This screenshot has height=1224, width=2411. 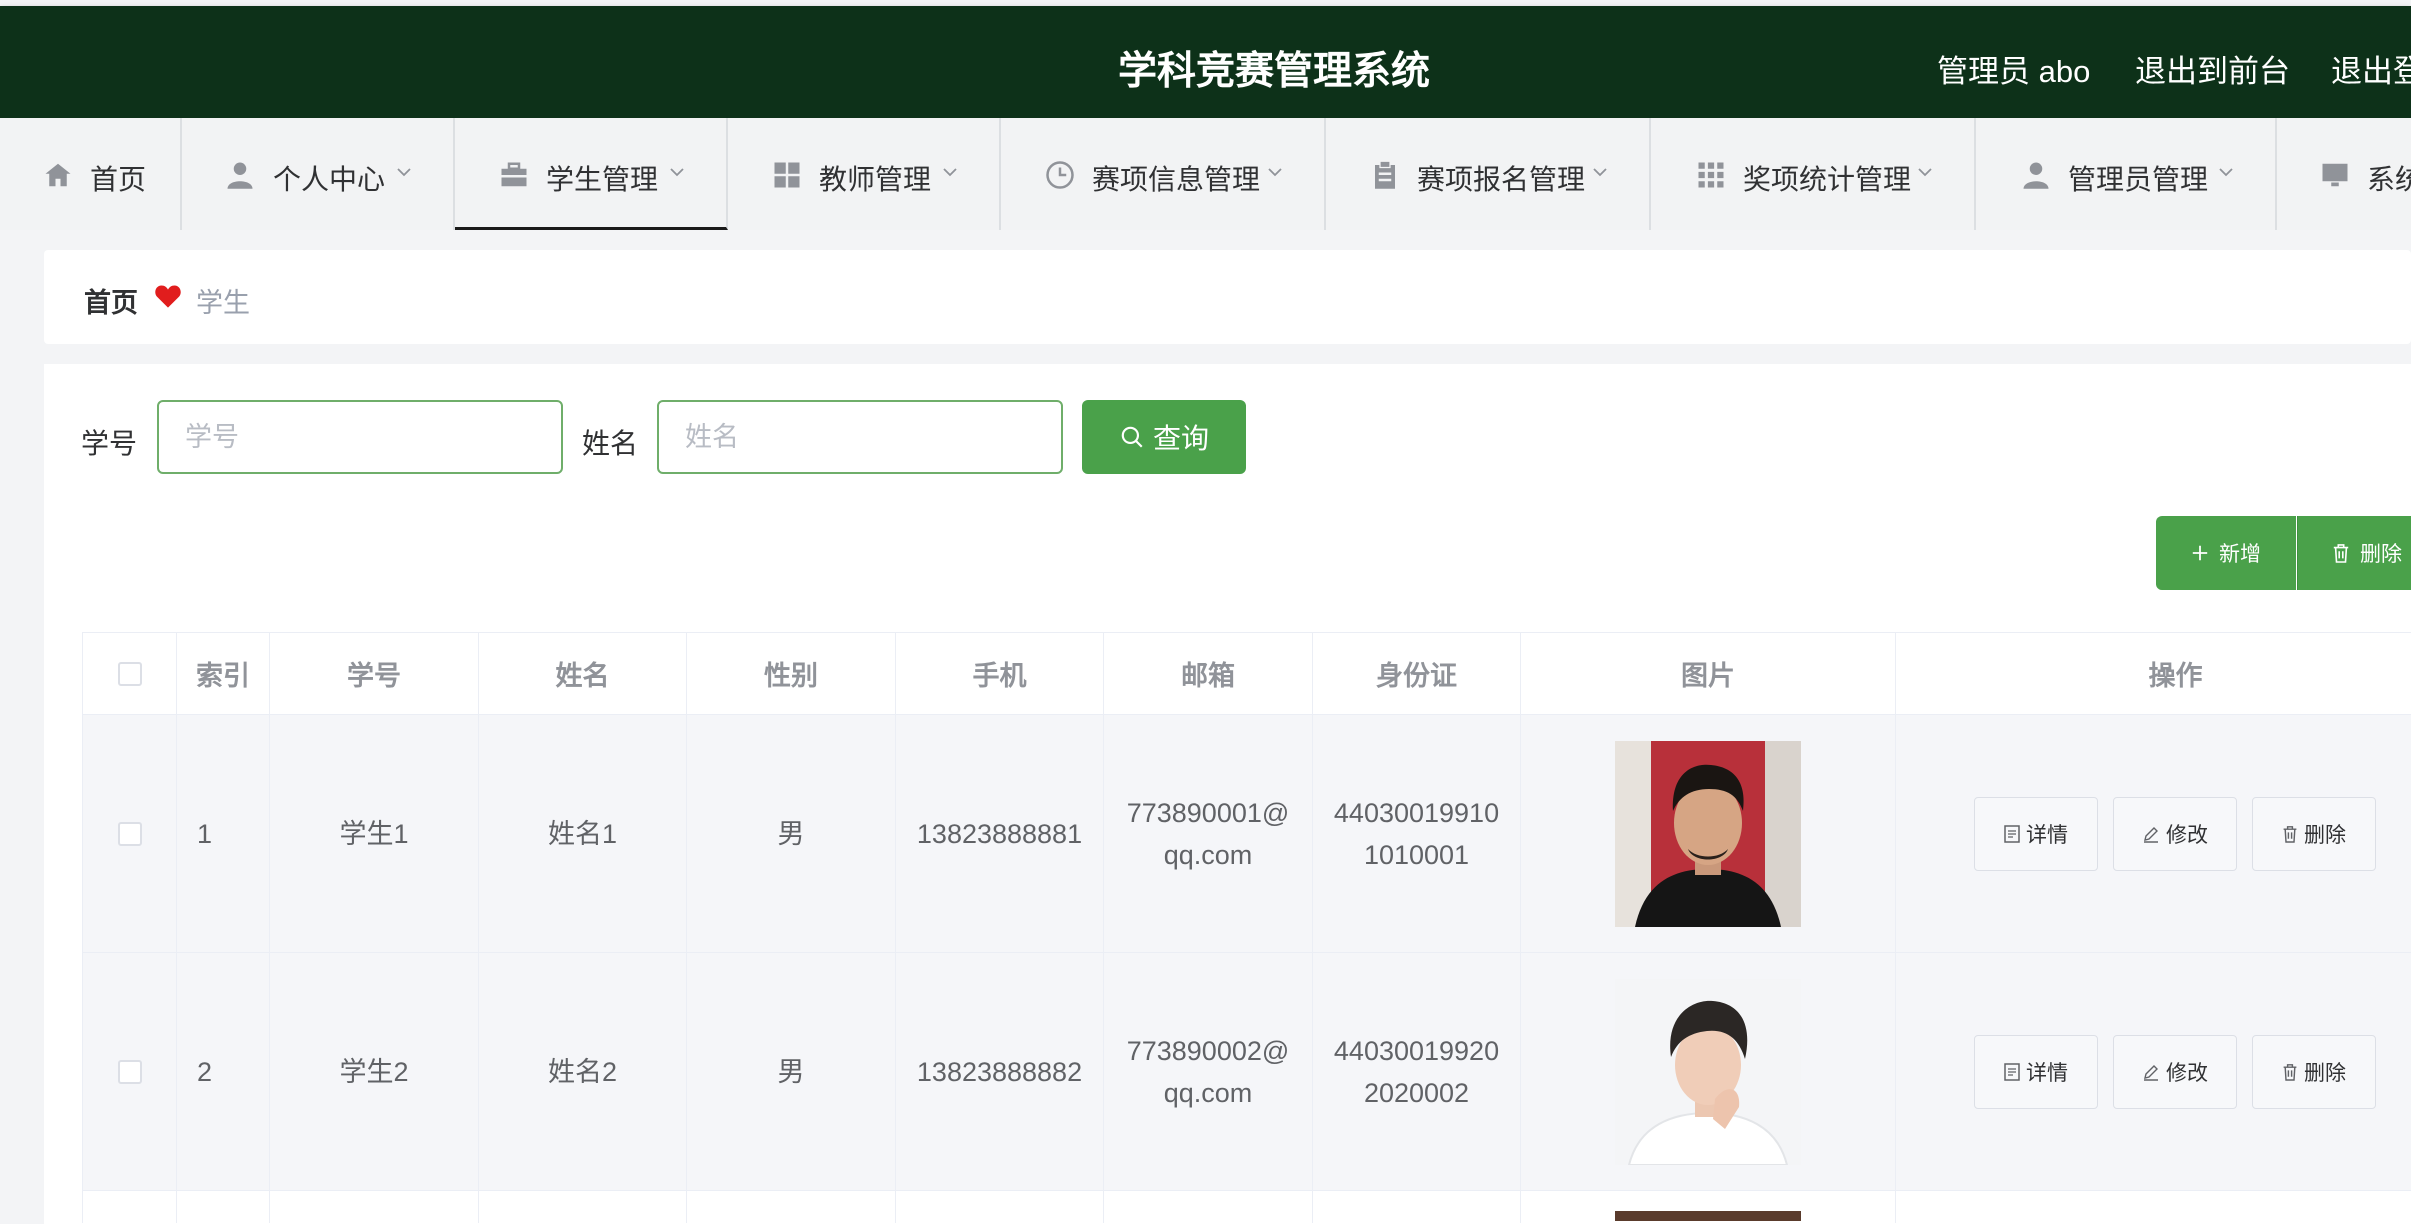 What do you see at coordinates (1176, 179) in the screenshot?
I see `nav-item-label: 赛项信息管理` at bounding box center [1176, 179].